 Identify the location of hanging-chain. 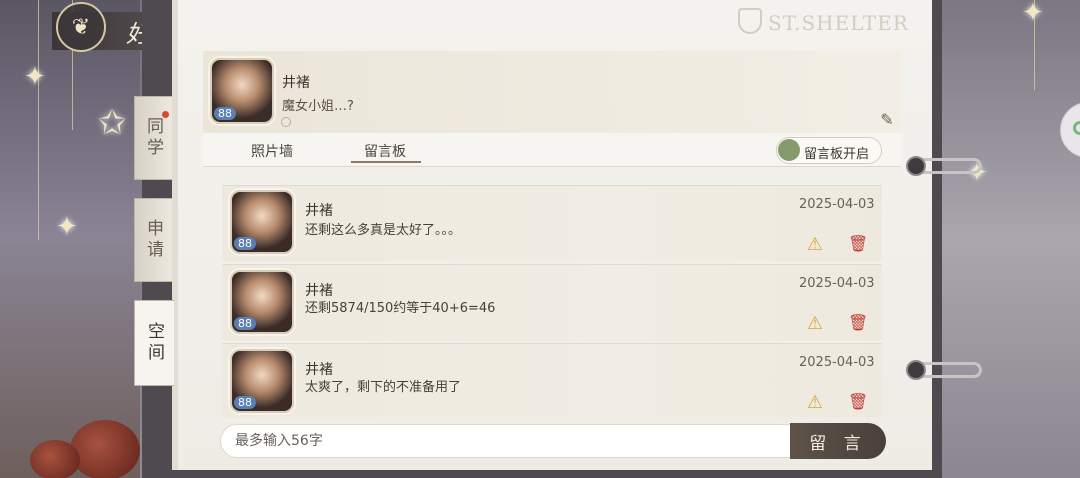
(38, 120).